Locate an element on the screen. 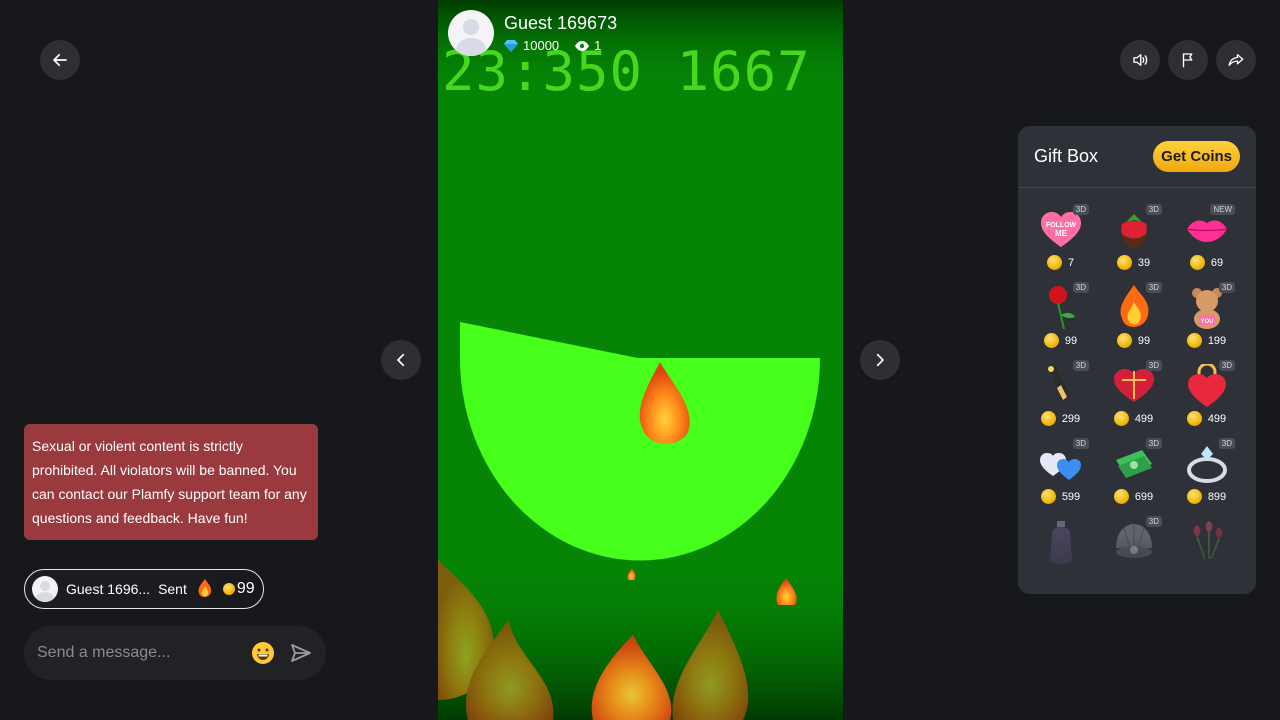  report-button is located at coordinates (1188, 60).